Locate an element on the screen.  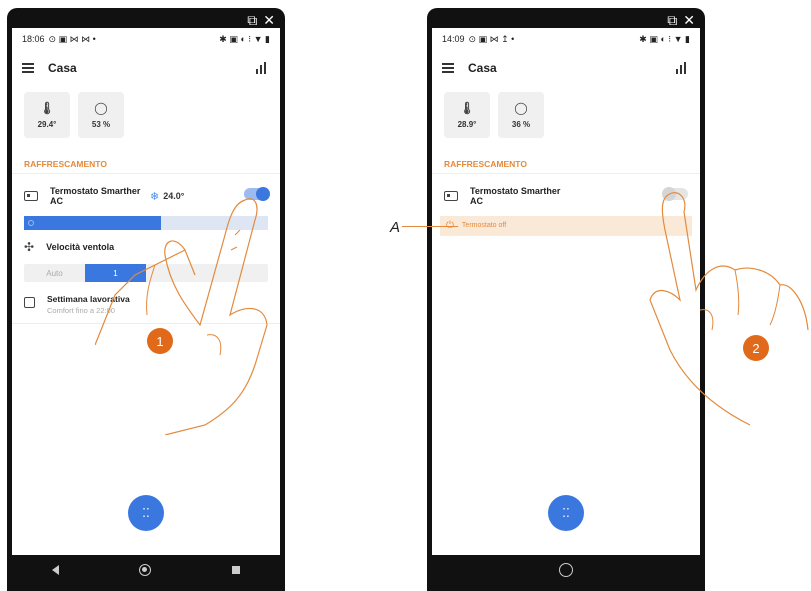
status-time: 14:09 is located at coordinates (453, 38).